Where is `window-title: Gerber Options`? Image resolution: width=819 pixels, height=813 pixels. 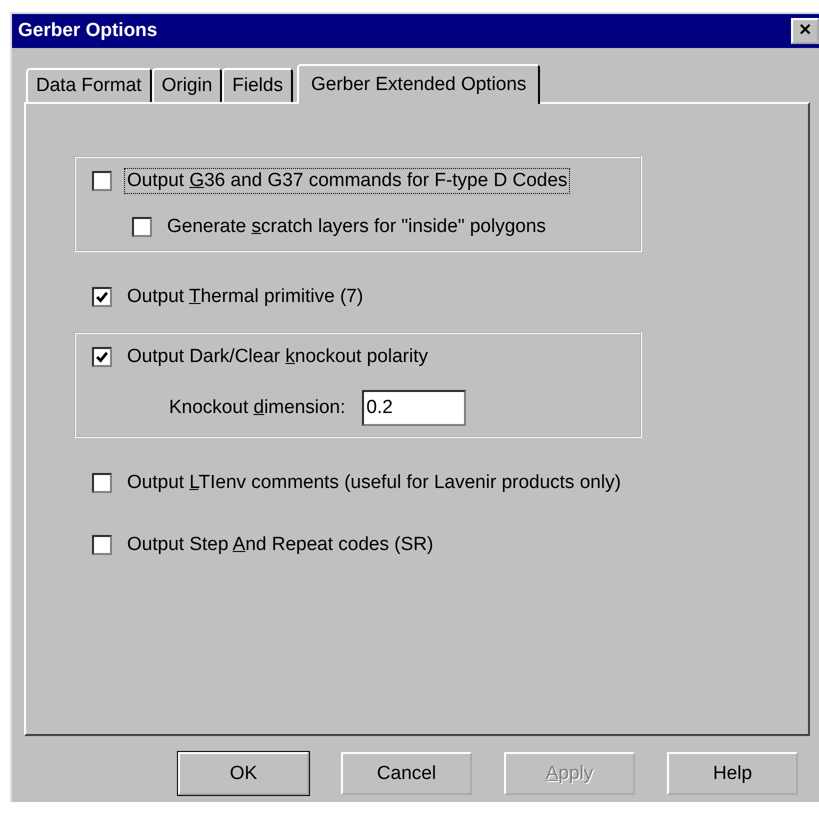
window-title: Gerber Options is located at coordinates (88, 31).